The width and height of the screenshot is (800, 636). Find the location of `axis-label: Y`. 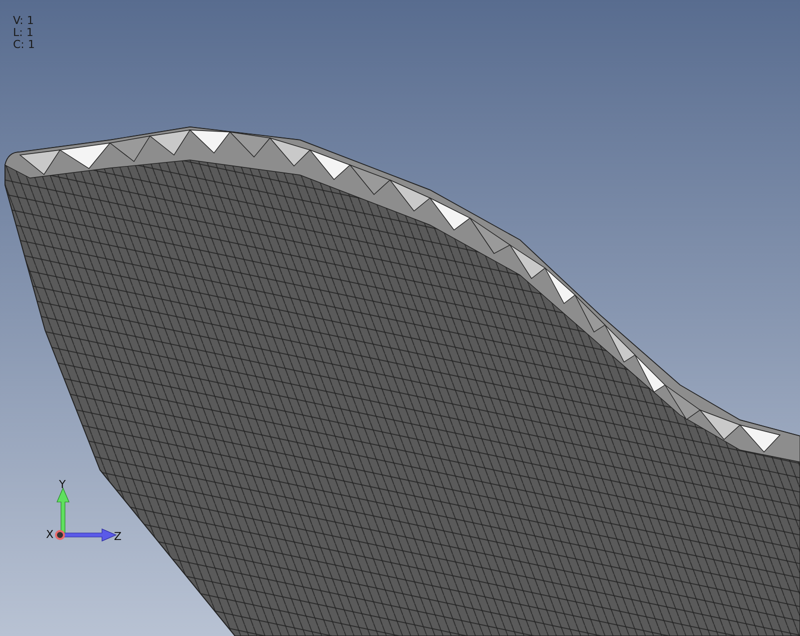

axis-label: Y is located at coordinates (62, 484).